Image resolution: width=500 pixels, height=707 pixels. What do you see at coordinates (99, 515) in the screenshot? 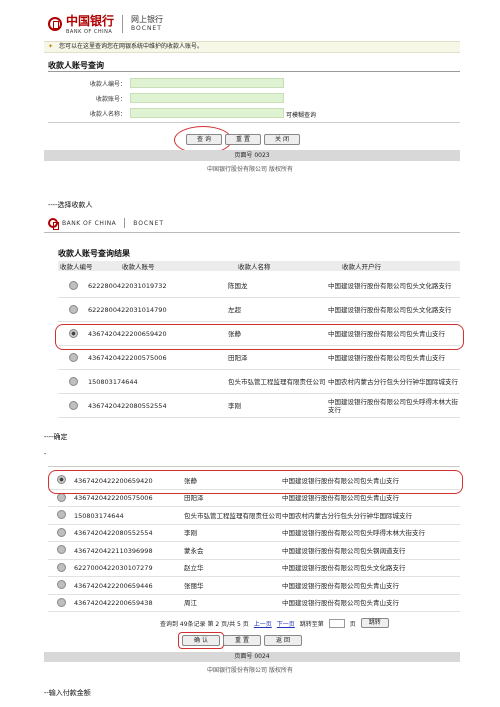
I see `payee-account: 150803174644` at bounding box center [99, 515].